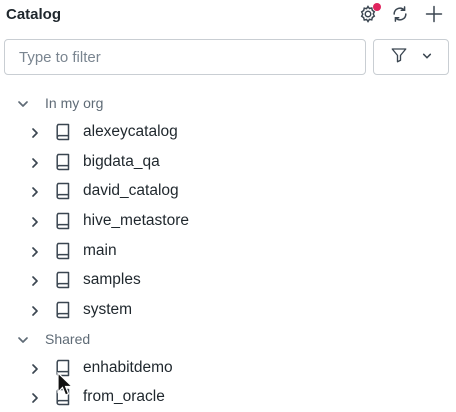 The image size is (456, 412). Describe the element at coordinates (185, 57) in the screenshot. I see `filter-input` at that location.